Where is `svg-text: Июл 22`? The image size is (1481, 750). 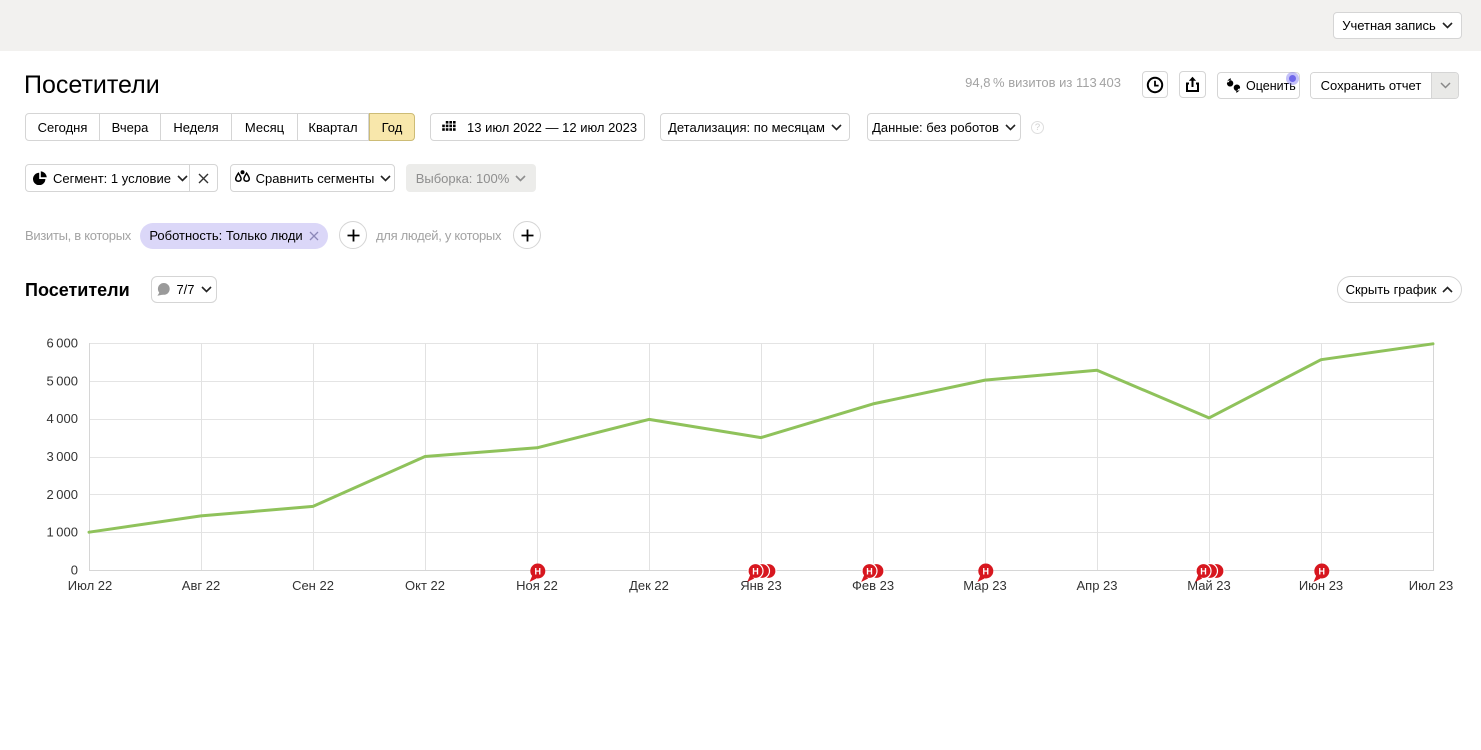
svg-text: Июл 22 is located at coordinates (90, 585).